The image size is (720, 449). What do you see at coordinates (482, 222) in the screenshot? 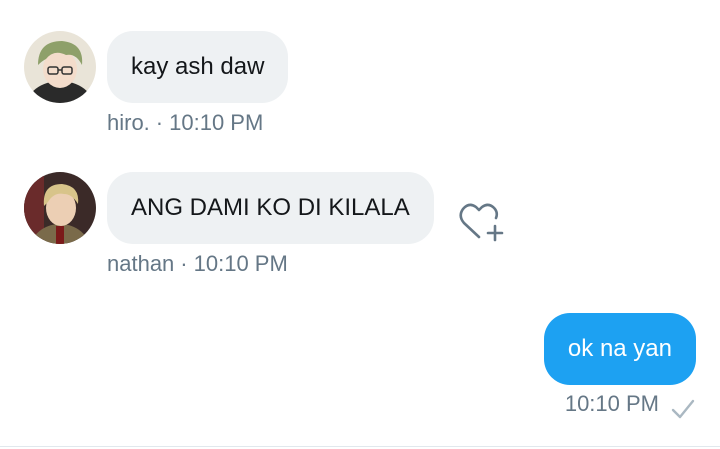
I see `heart-plus-icon` at bounding box center [482, 222].